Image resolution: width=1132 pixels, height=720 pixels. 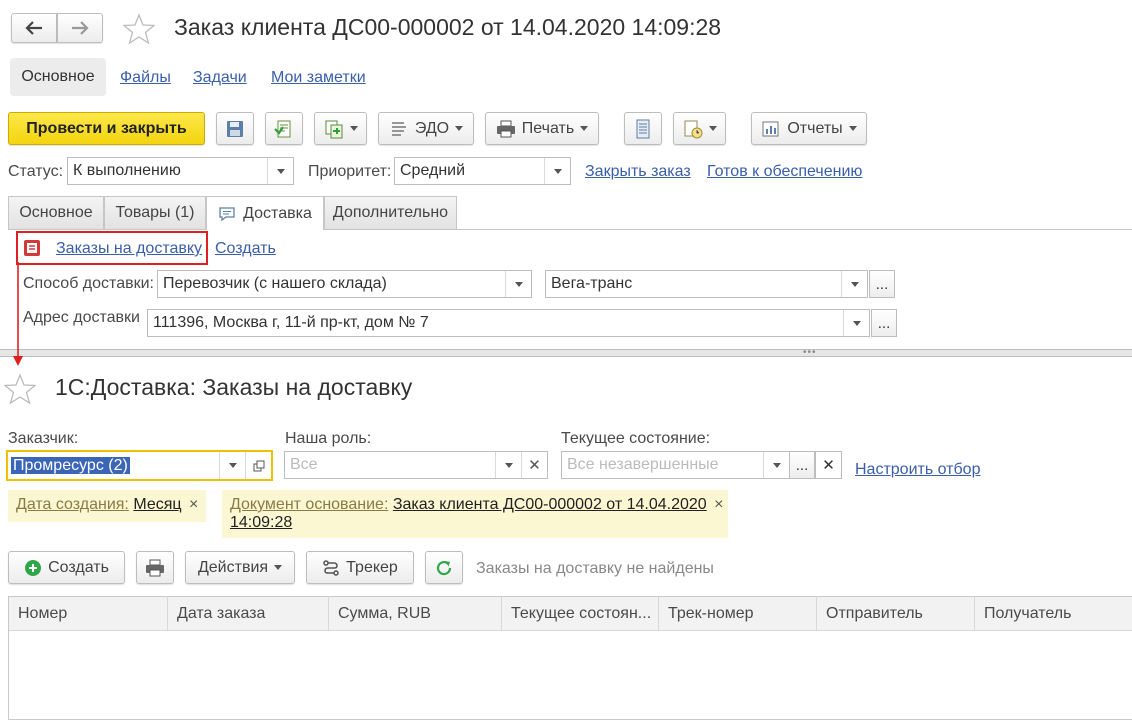 I want to click on column-header-tracking: Трек-номер, so click(x=738, y=614).